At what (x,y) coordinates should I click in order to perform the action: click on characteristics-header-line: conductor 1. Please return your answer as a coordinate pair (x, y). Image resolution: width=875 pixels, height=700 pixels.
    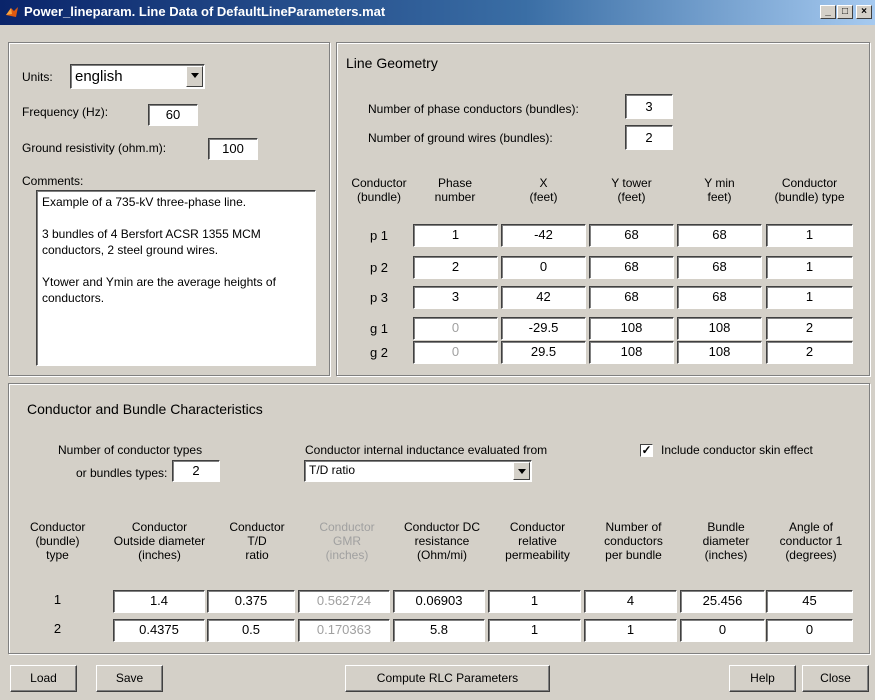
    Looking at the image, I should click on (811, 541).